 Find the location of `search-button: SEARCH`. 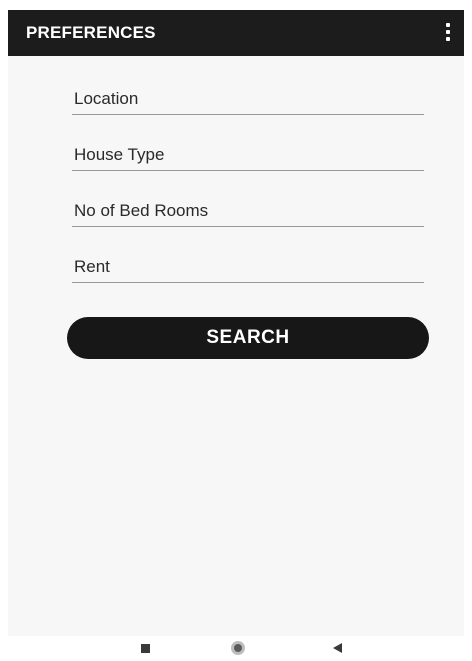

search-button: SEARCH is located at coordinates (248, 338).